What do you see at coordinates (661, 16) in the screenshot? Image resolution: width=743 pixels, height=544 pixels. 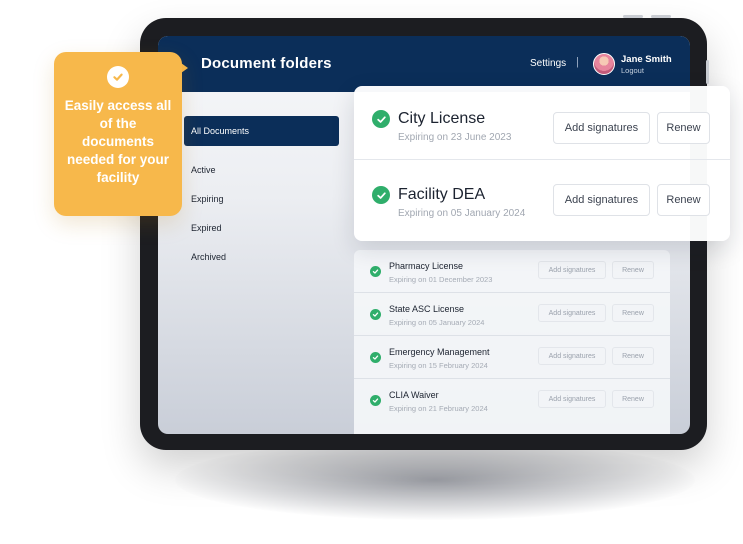 I see `tablet-power-button` at bounding box center [661, 16].